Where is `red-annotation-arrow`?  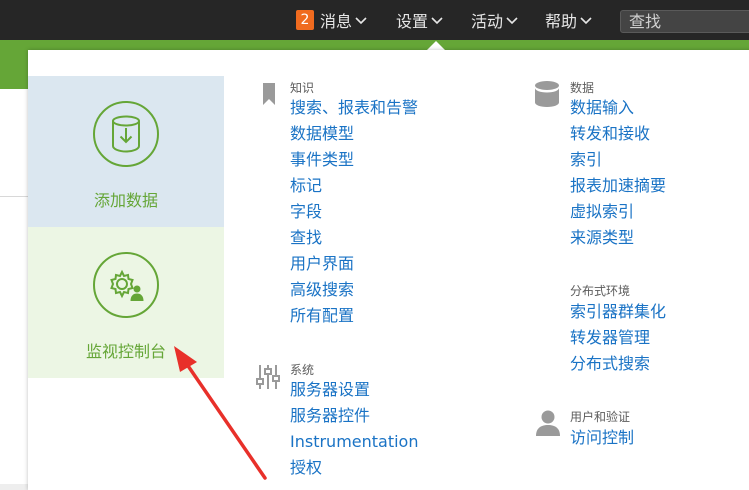
red-annotation-arrow is located at coordinates (220, 413).